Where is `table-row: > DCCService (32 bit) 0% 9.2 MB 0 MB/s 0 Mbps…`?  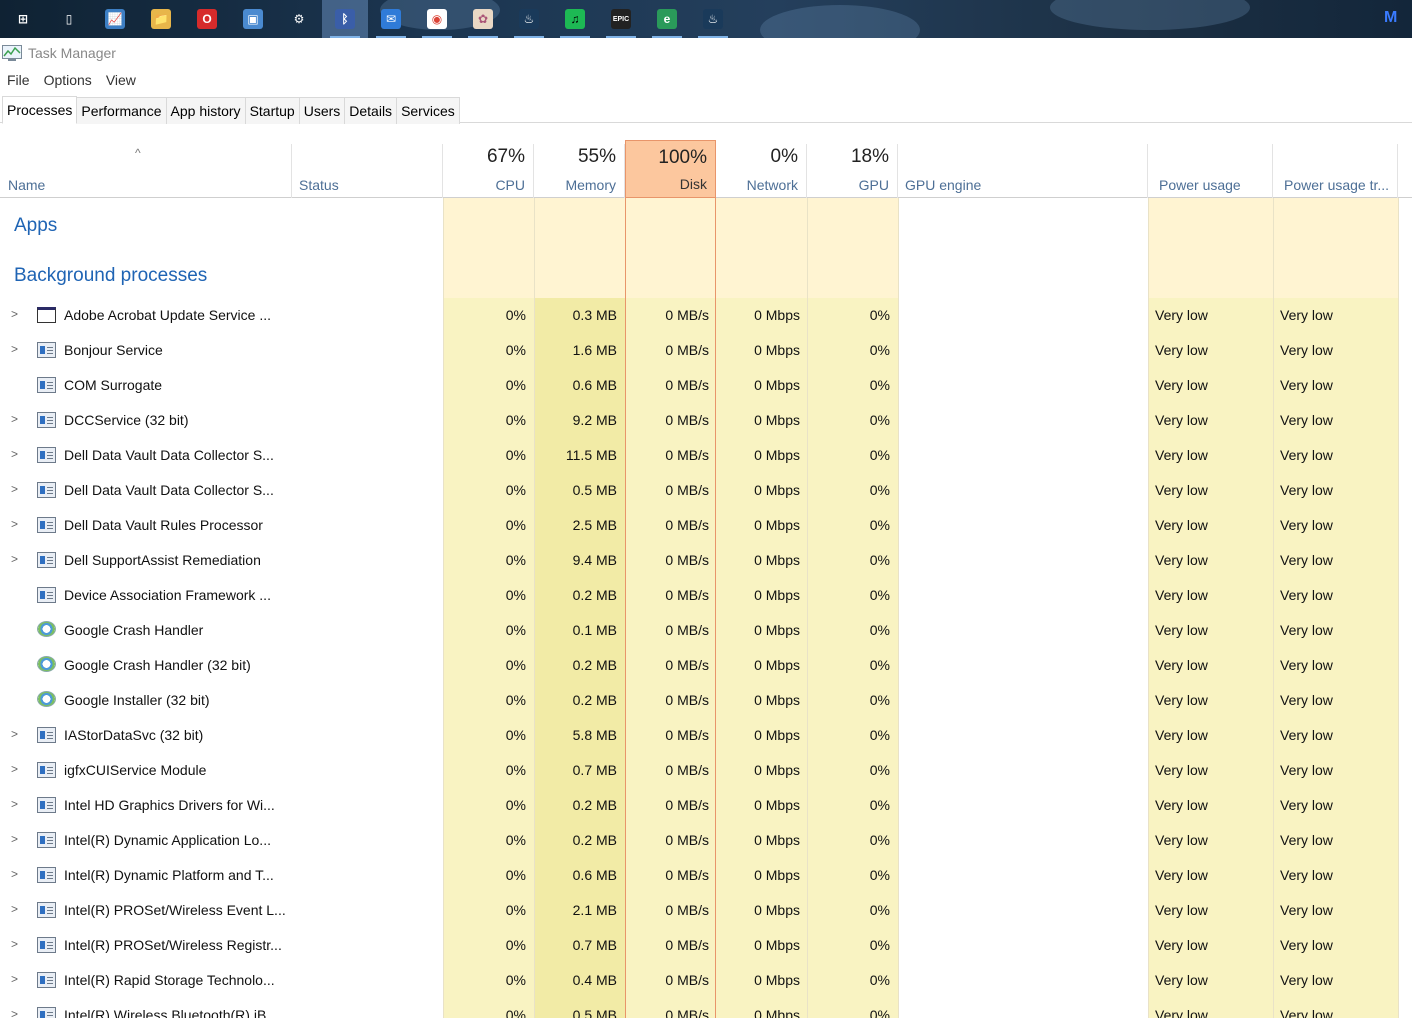
table-row: > DCCService (32 bit) 0% 9.2 MB 0 MB/s 0 Mbps… is located at coordinates (706, 420).